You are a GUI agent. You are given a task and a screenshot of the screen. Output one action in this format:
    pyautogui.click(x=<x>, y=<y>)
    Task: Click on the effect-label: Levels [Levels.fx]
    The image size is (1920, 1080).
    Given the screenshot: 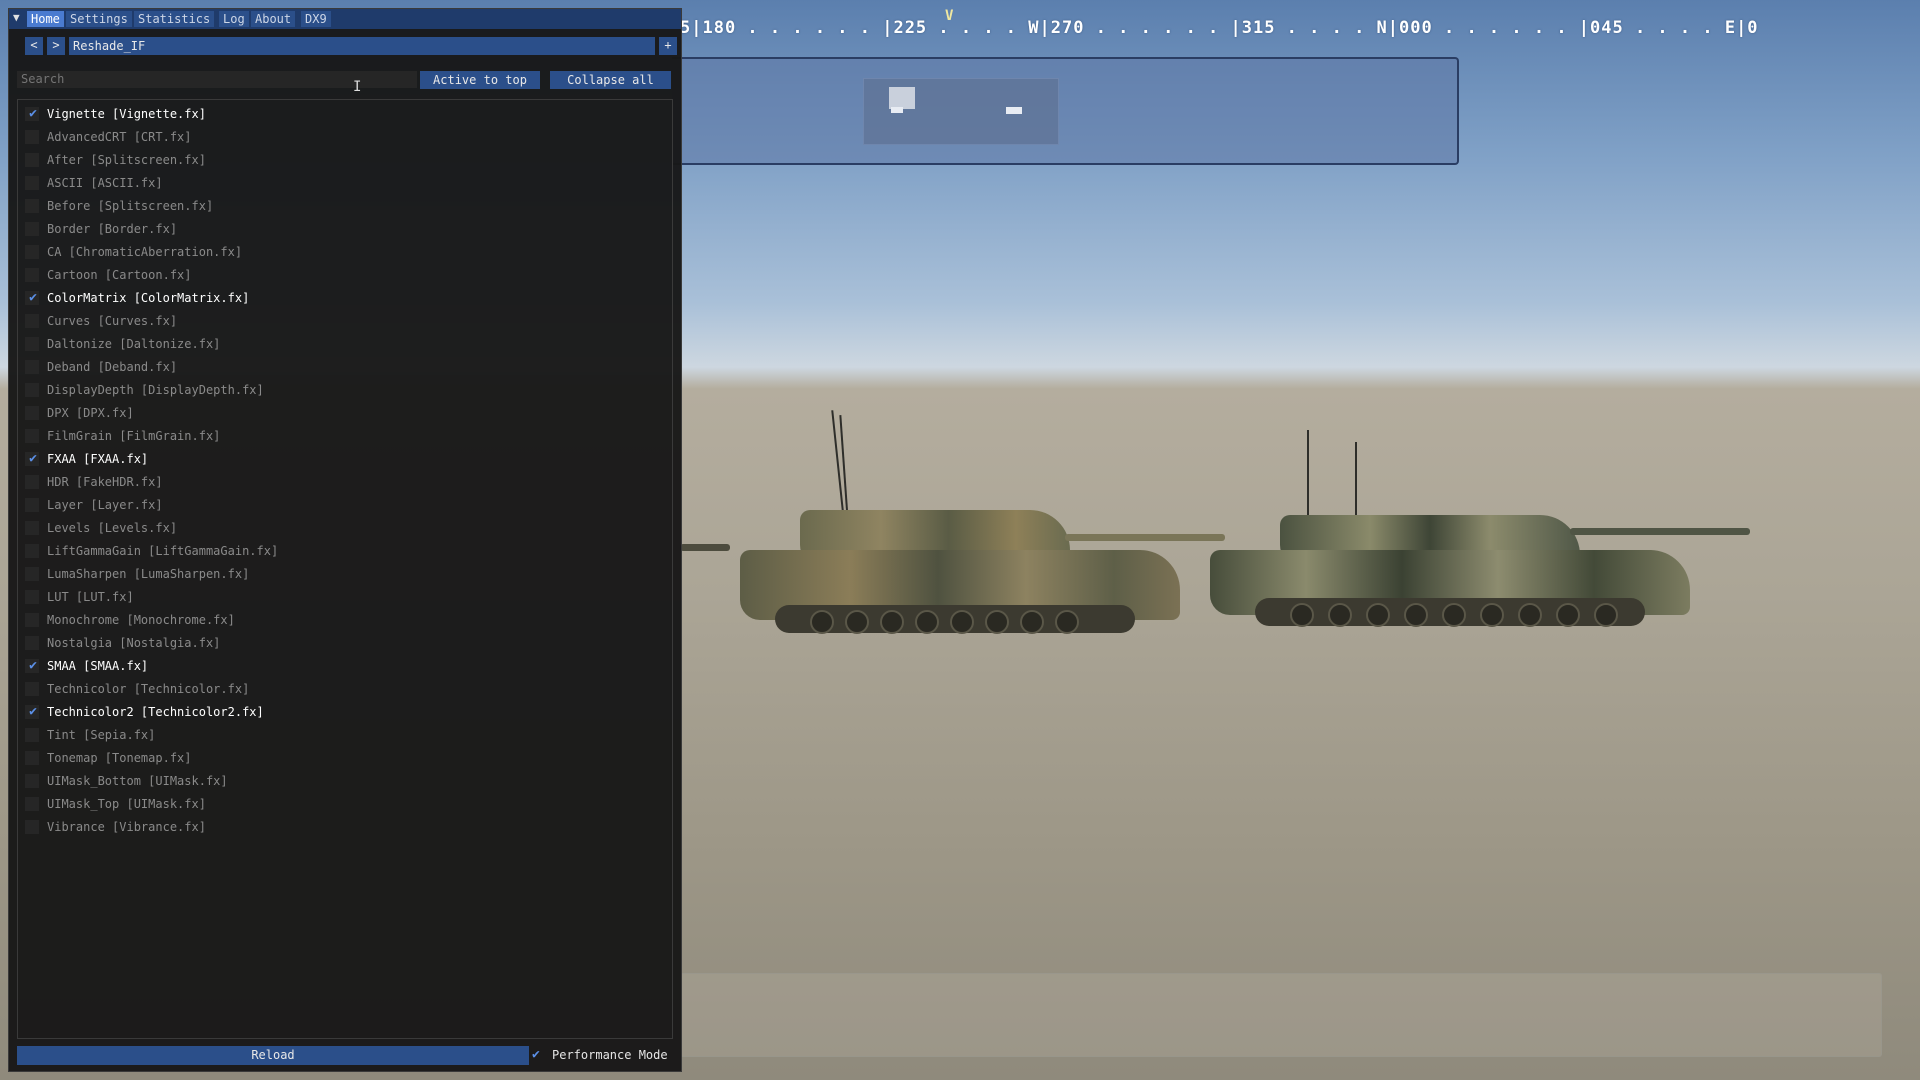 What is the action you would take?
    pyautogui.click(x=112, y=528)
    